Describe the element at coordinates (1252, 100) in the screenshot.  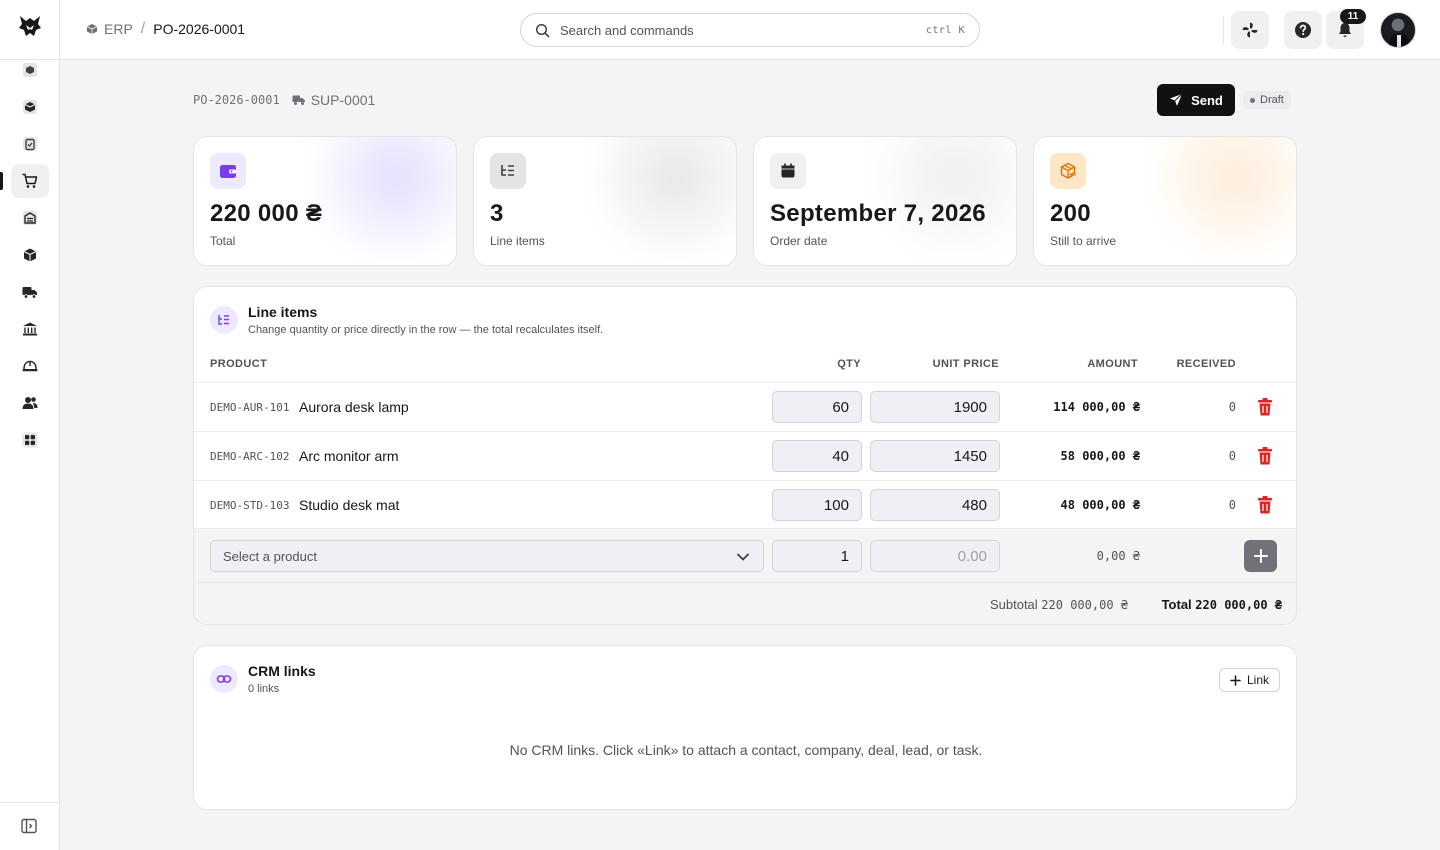
I see `status-dot` at that location.